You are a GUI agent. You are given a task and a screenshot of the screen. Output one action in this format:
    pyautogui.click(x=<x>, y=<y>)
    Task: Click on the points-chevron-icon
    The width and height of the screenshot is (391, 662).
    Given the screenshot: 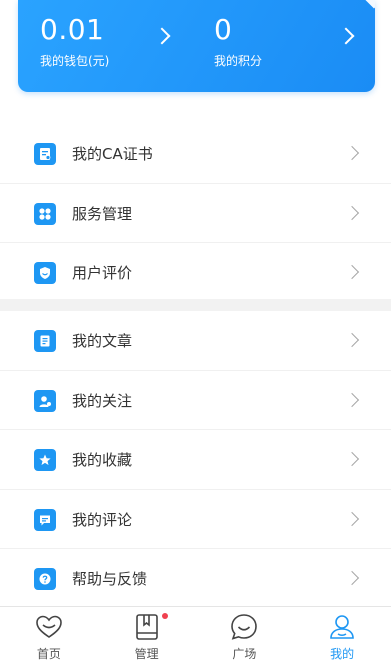 What is the action you would take?
    pyautogui.click(x=346, y=36)
    